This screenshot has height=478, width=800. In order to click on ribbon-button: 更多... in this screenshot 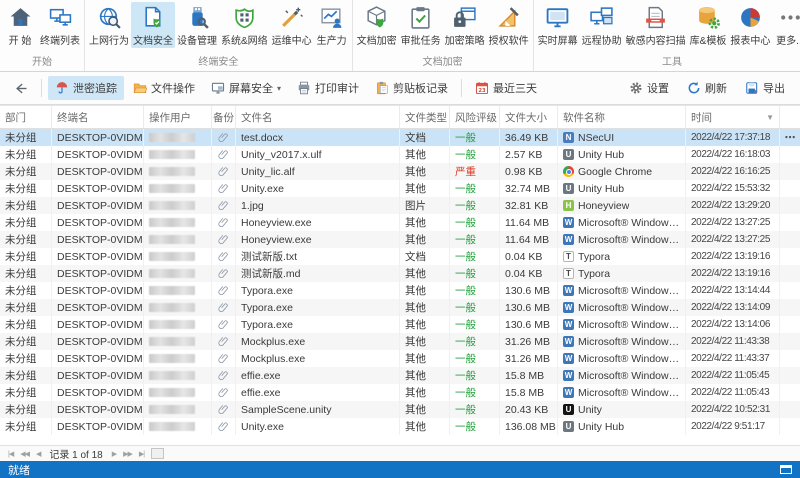, I will do `click(786, 25)`.